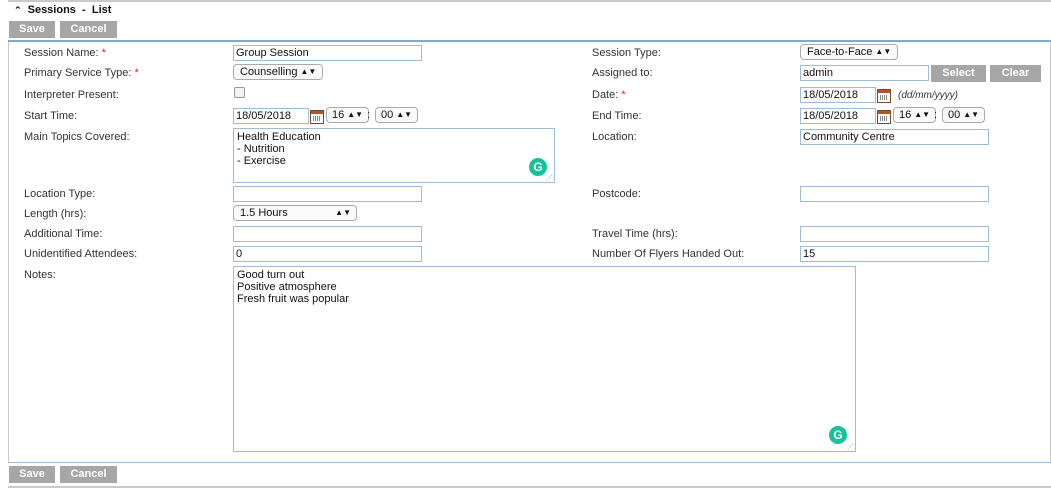  What do you see at coordinates (295, 213) in the screenshot?
I see `length-select: 1.5 Hours ▲▼` at bounding box center [295, 213].